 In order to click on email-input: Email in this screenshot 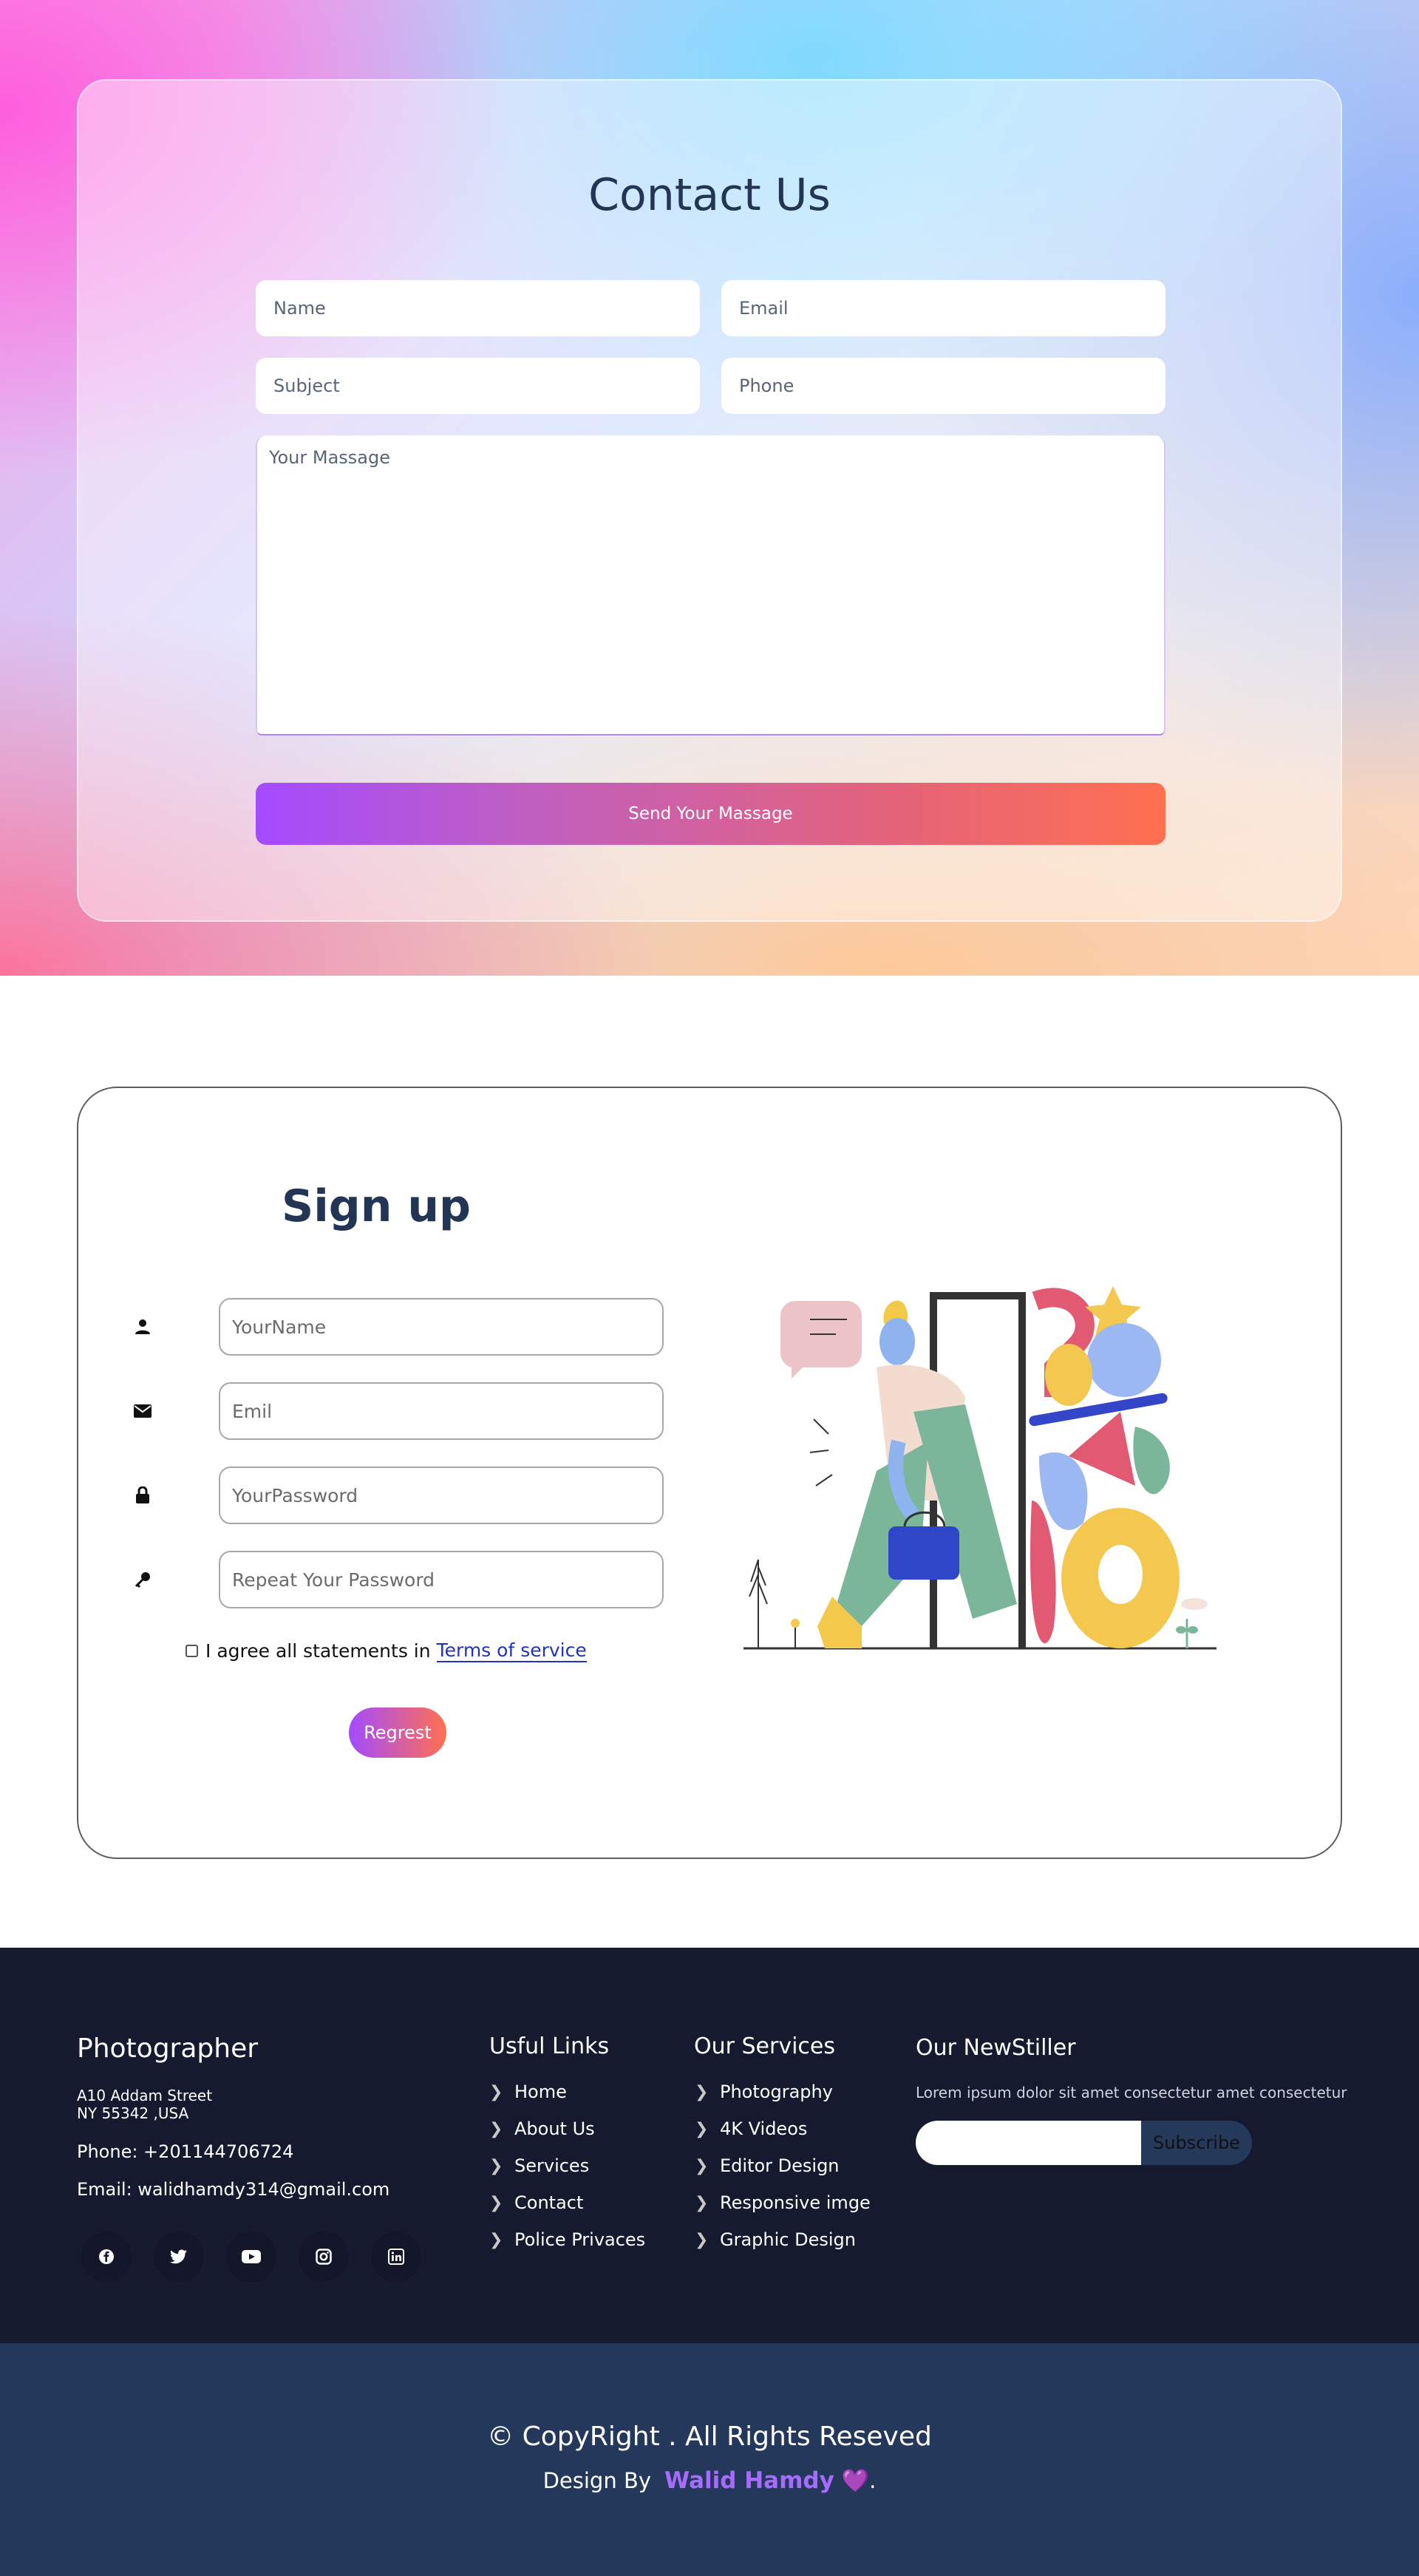, I will do `click(943, 308)`.